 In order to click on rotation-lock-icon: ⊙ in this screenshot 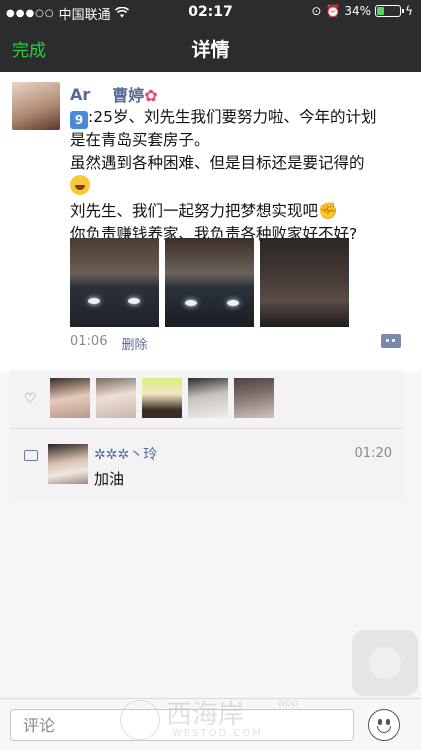, I will do `click(316, 11)`.